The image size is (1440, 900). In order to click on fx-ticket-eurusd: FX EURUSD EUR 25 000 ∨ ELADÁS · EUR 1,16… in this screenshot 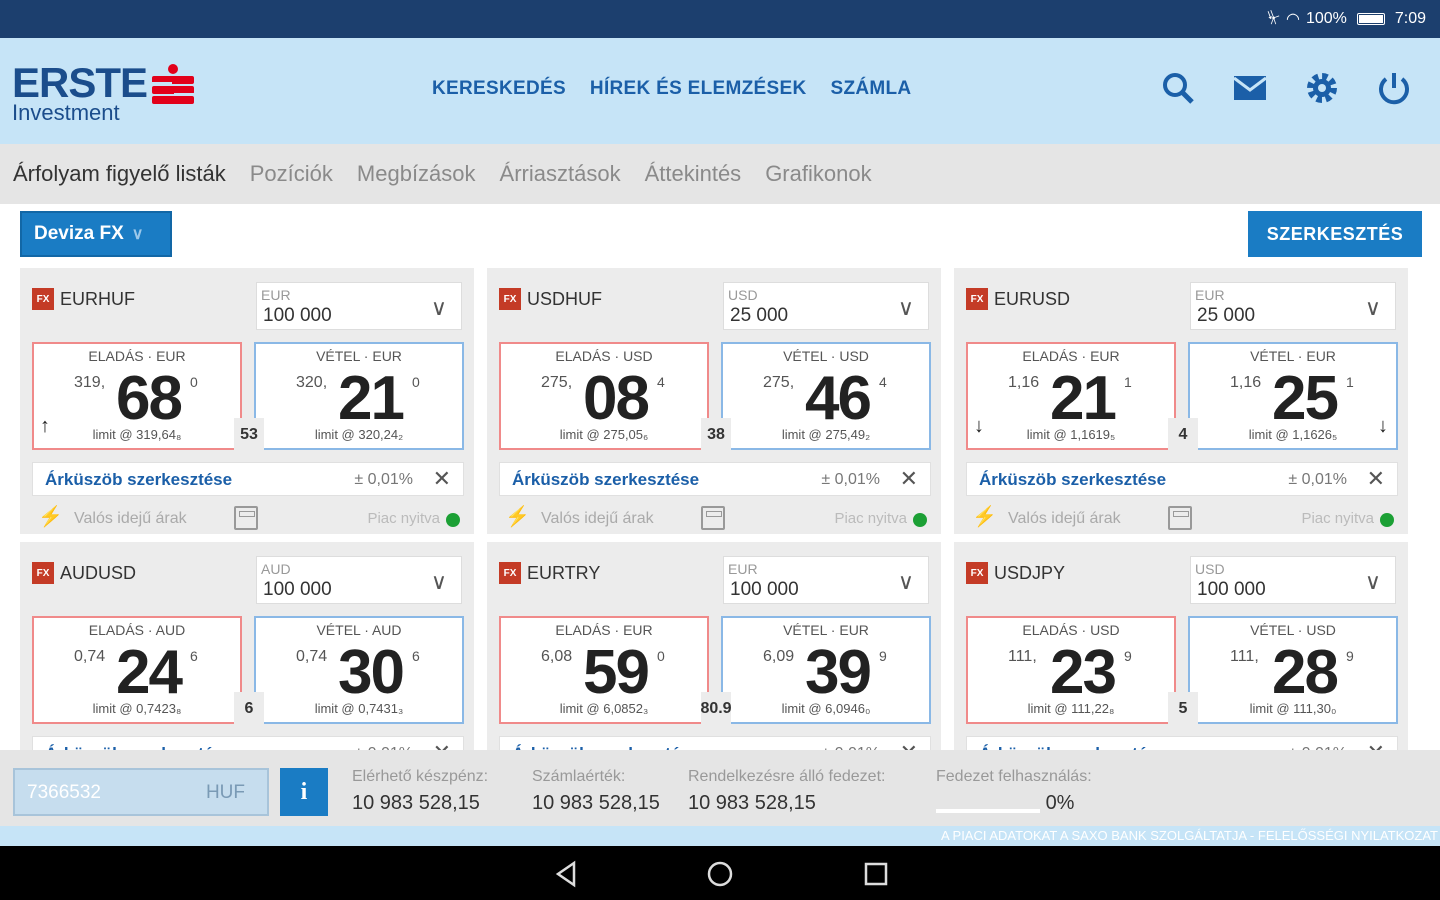, I will do `click(1181, 401)`.